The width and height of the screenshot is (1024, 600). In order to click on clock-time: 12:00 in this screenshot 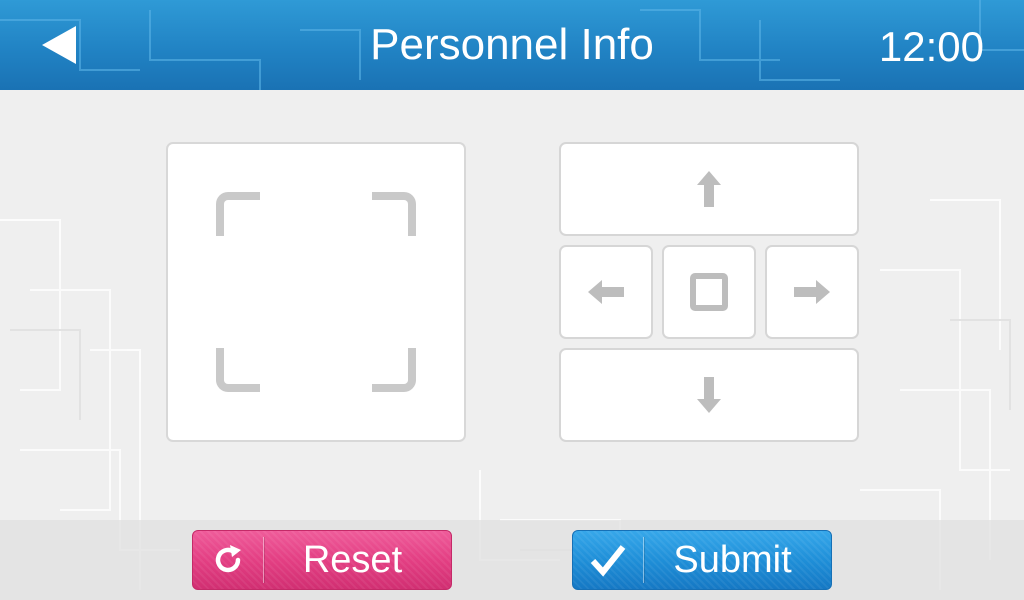, I will do `click(931, 46)`.